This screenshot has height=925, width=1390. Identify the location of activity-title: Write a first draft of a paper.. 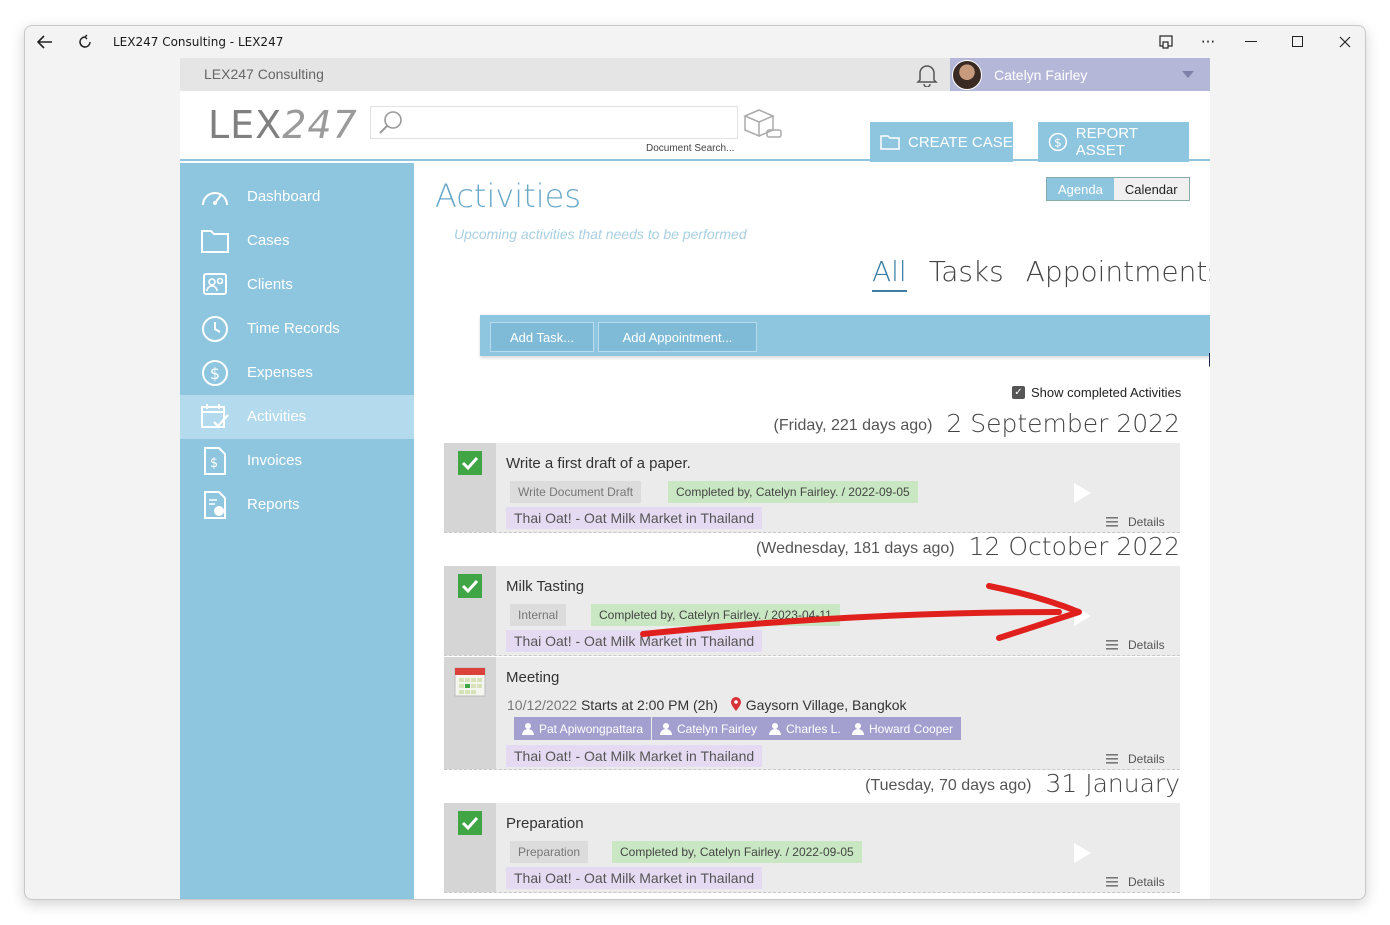
(598, 463).